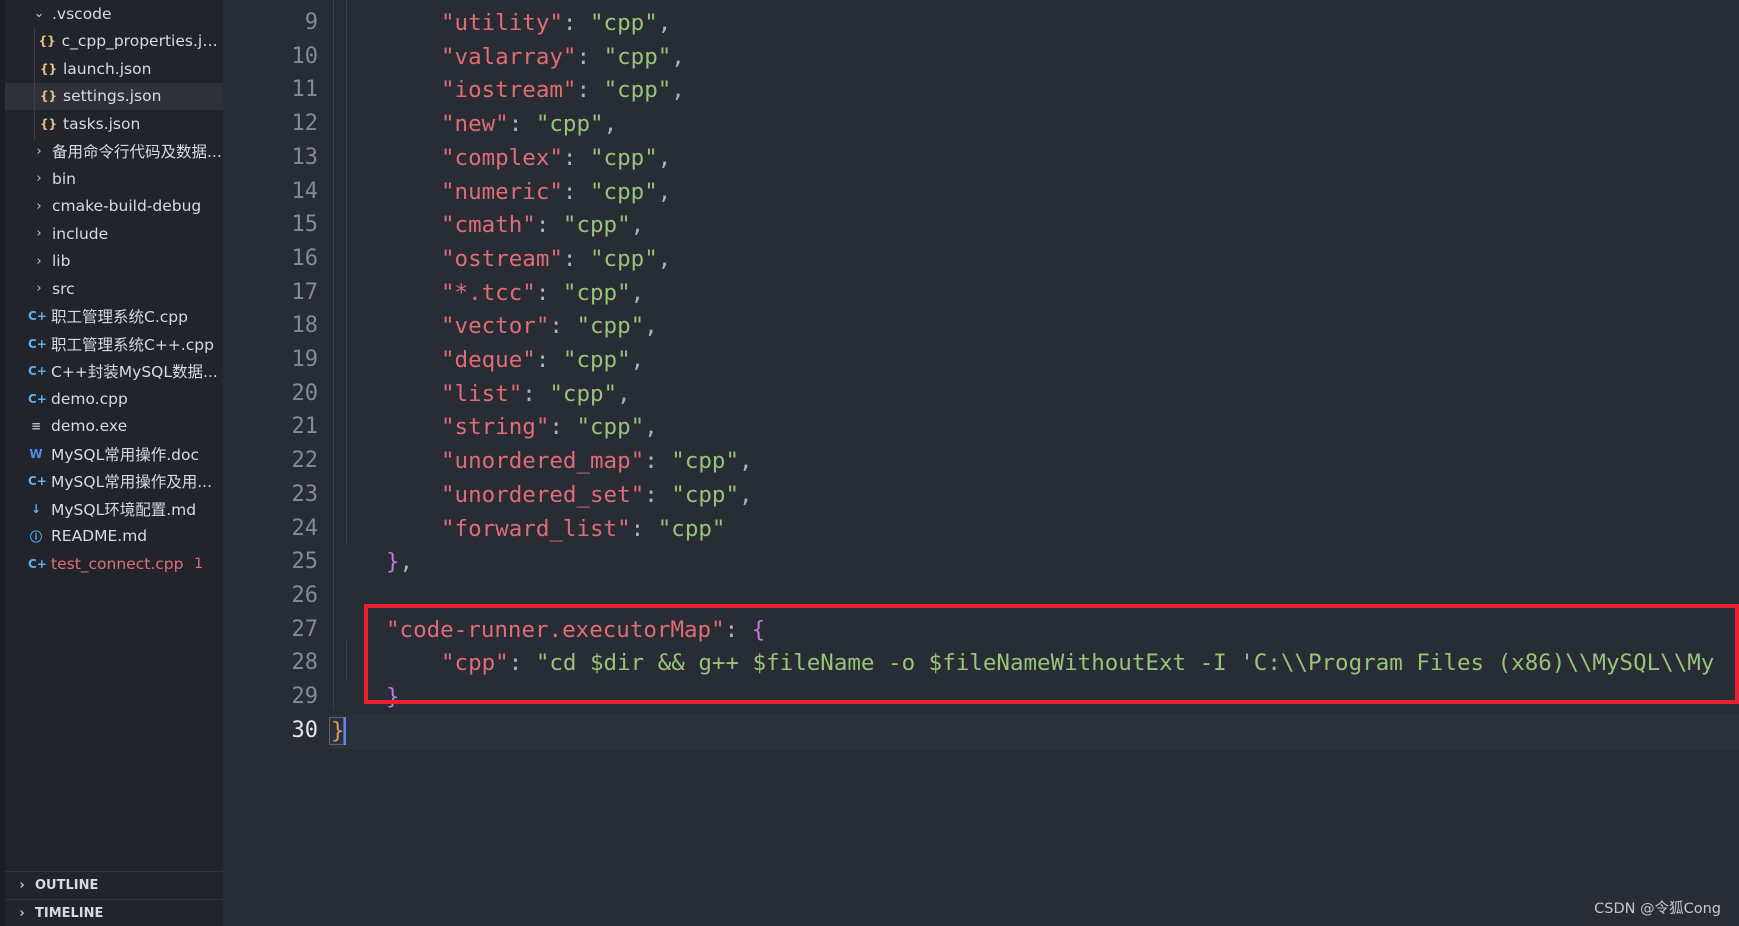 Image resolution: width=1739 pixels, height=926 pixels. What do you see at coordinates (305, 258) in the screenshot?
I see `line-number: 16` at bounding box center [305, 258].